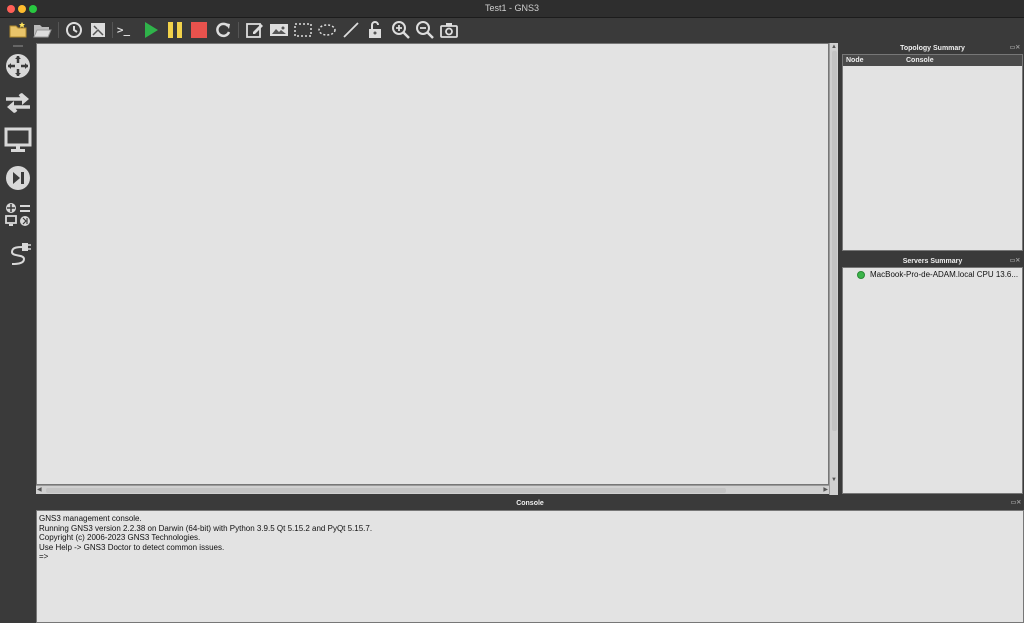 The width and height of the screenshot is (1024, 623). Describe the element at coordinates (18, 66) in the screenshot. I see `routers-icon` at that location.